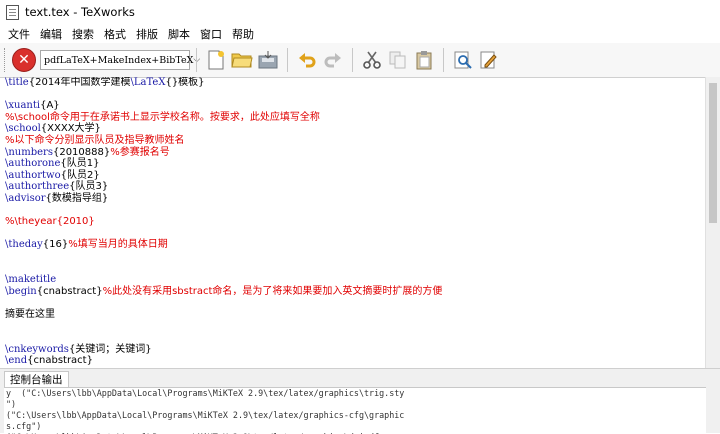 This screenshot has height=434, width=720. What do you see at coordinates (51, 34) in the screenshot?
I see `menu-edit: 编辑` at bounding box center [51, 34].